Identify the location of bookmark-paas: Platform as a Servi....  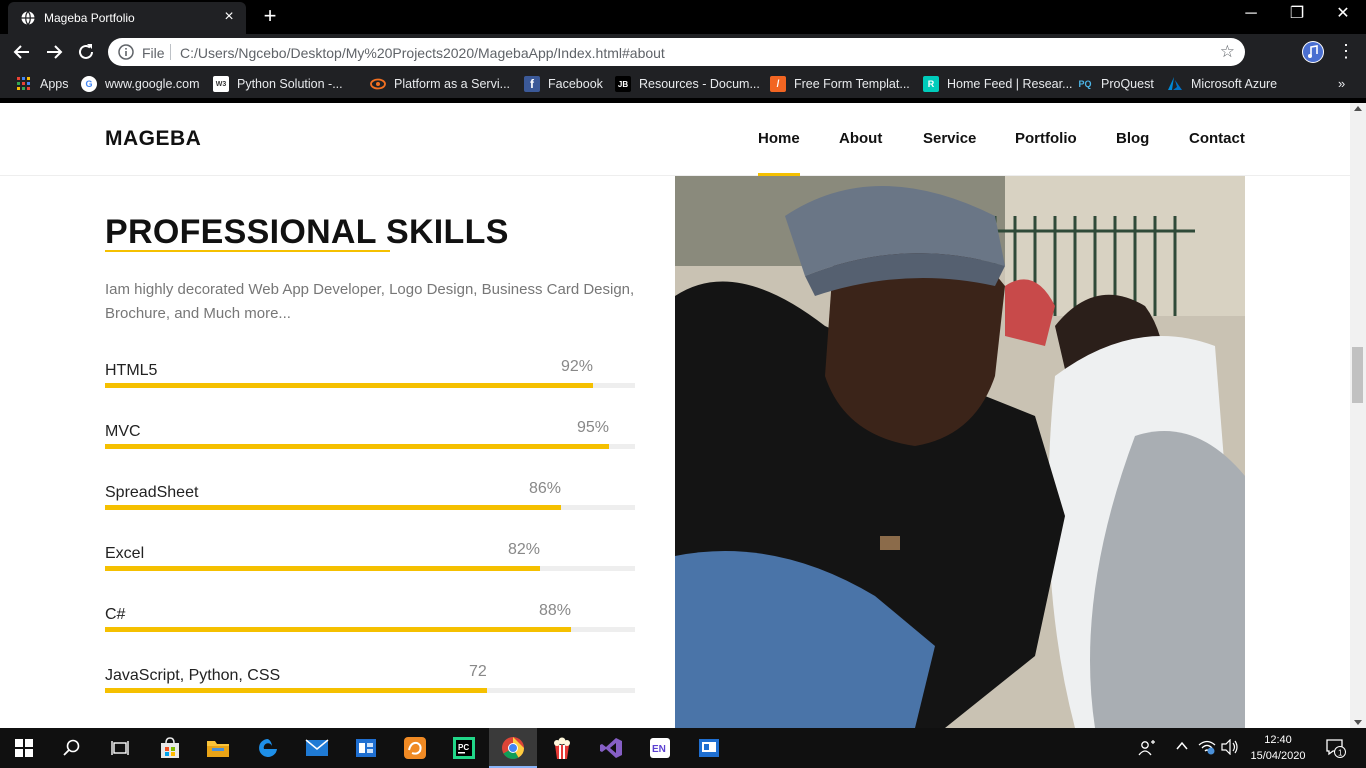
(440, 84).